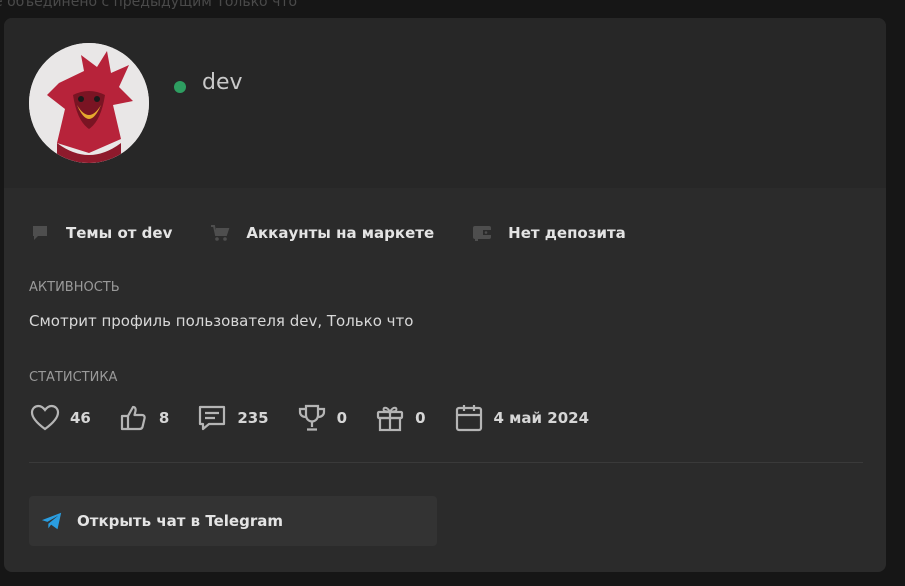 This screenshot has width=905, height=586. I want to click on avatar-image, so click(89, 103).